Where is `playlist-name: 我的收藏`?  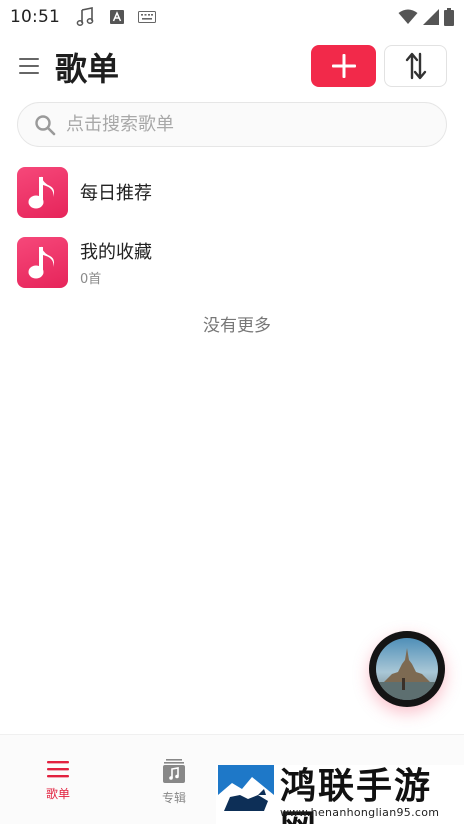 playlist-name: 我的收藏 is located at coordinates (116, 252).